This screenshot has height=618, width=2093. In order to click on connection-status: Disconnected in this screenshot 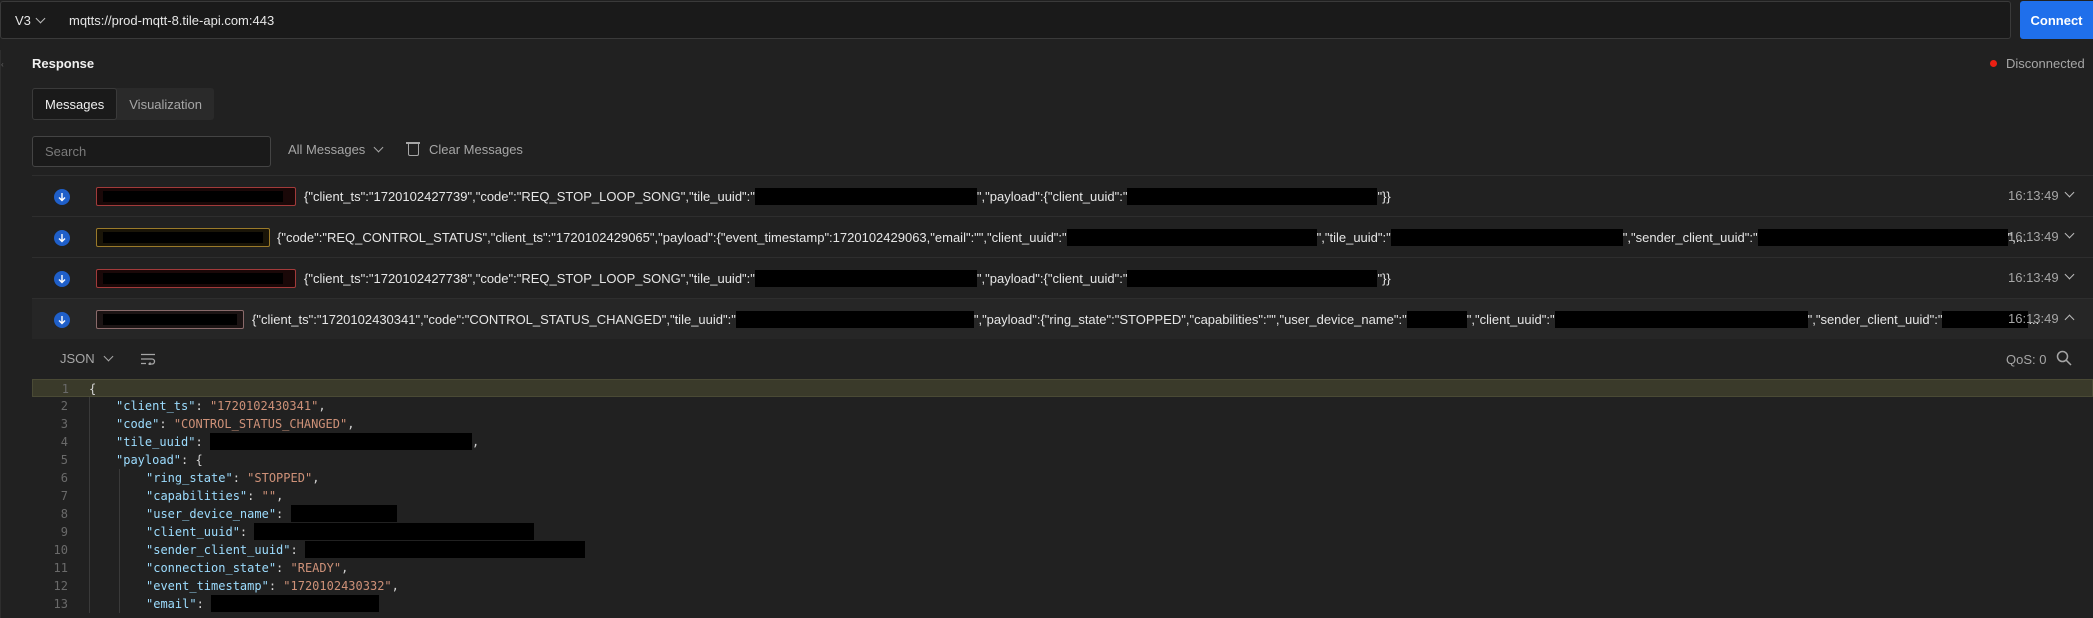, I will do `click(2037, 63)`.